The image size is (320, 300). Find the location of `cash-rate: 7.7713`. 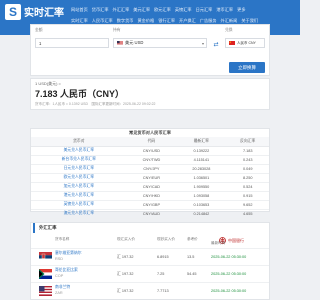

cash-rate: 7.7713 is located at coordinates (163, 291).